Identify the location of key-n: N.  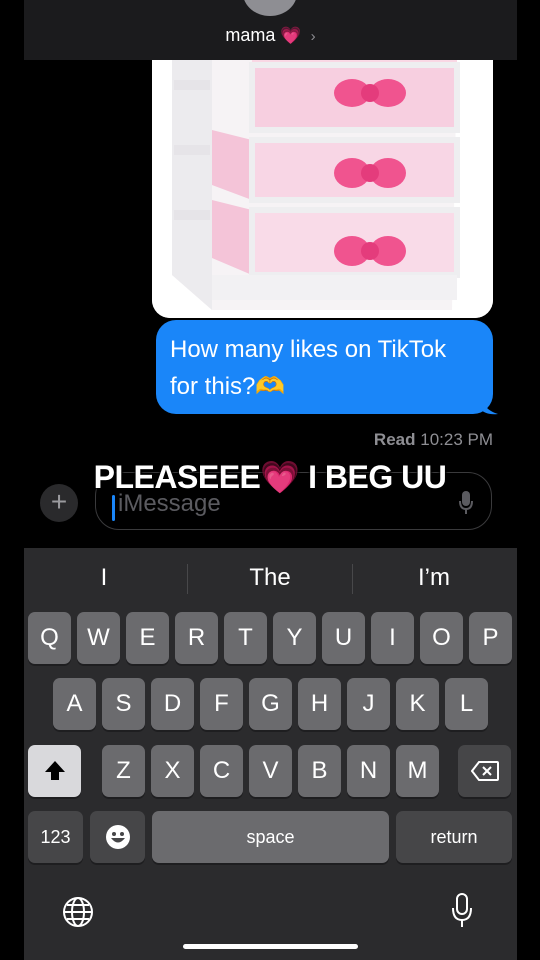
(368, 771).